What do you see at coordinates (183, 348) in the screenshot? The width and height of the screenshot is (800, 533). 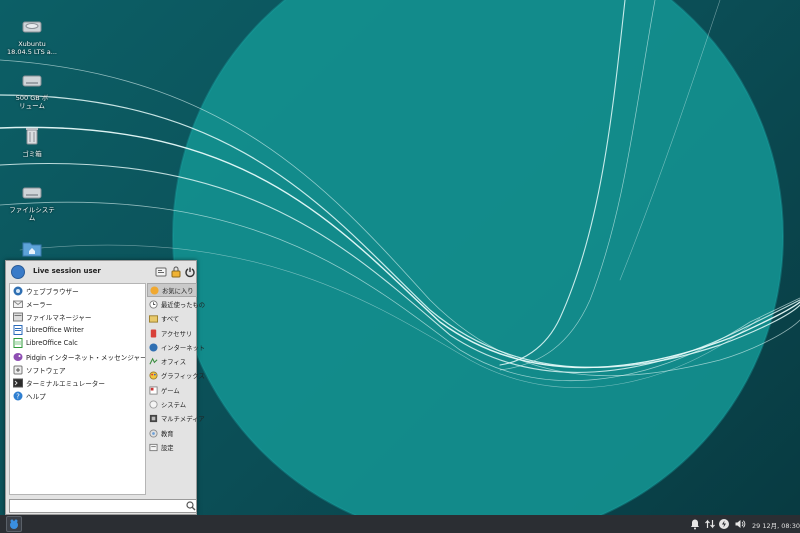 I see `category-label: インターネット` at bounding box center [183, 348].